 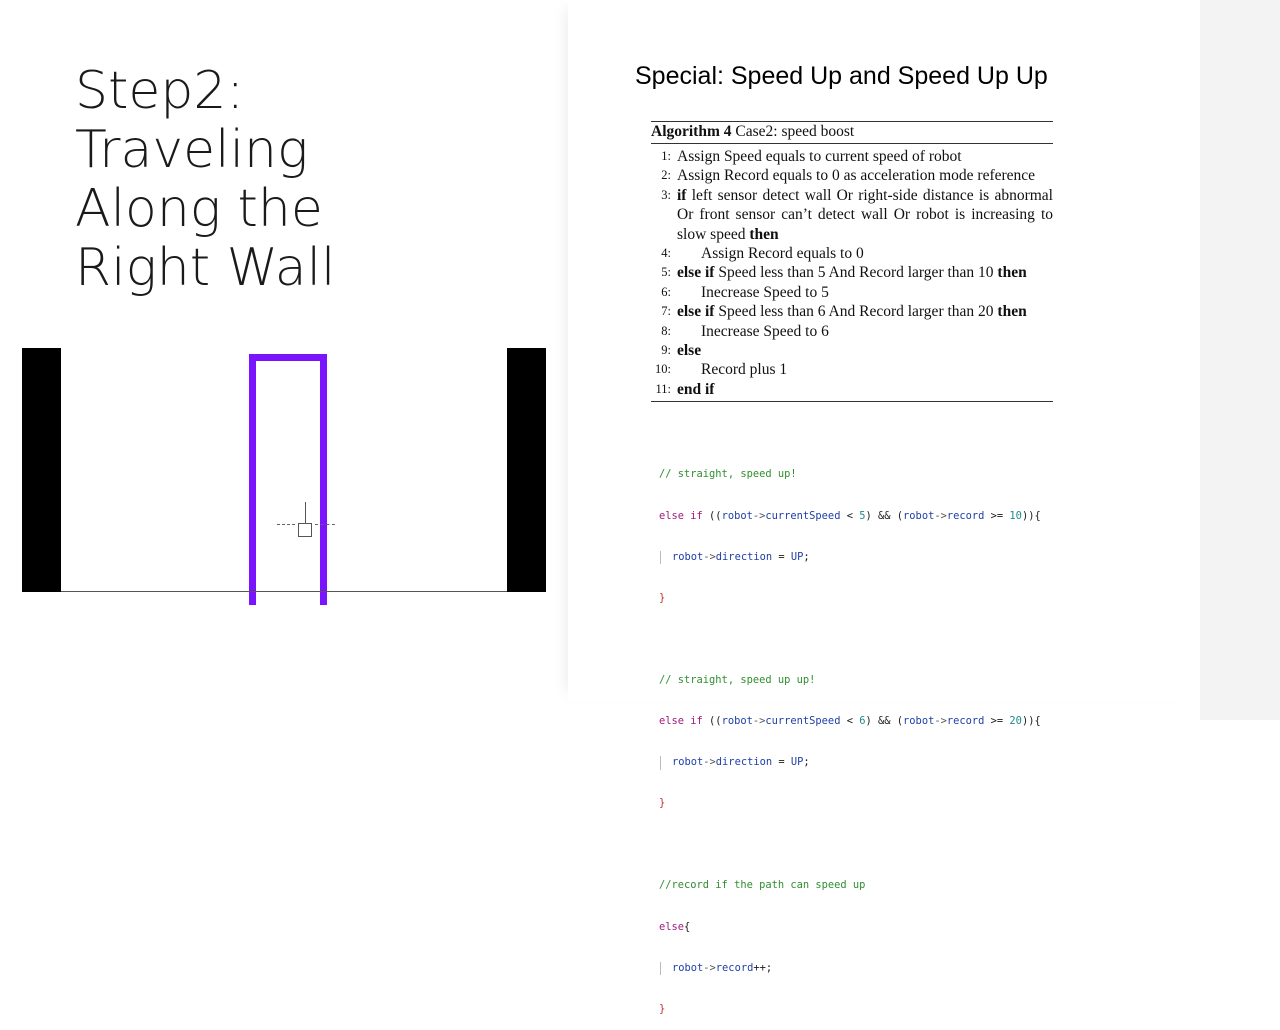 I want to click on code-comment: //record if the path can speed up, so click(x=762, y=885).